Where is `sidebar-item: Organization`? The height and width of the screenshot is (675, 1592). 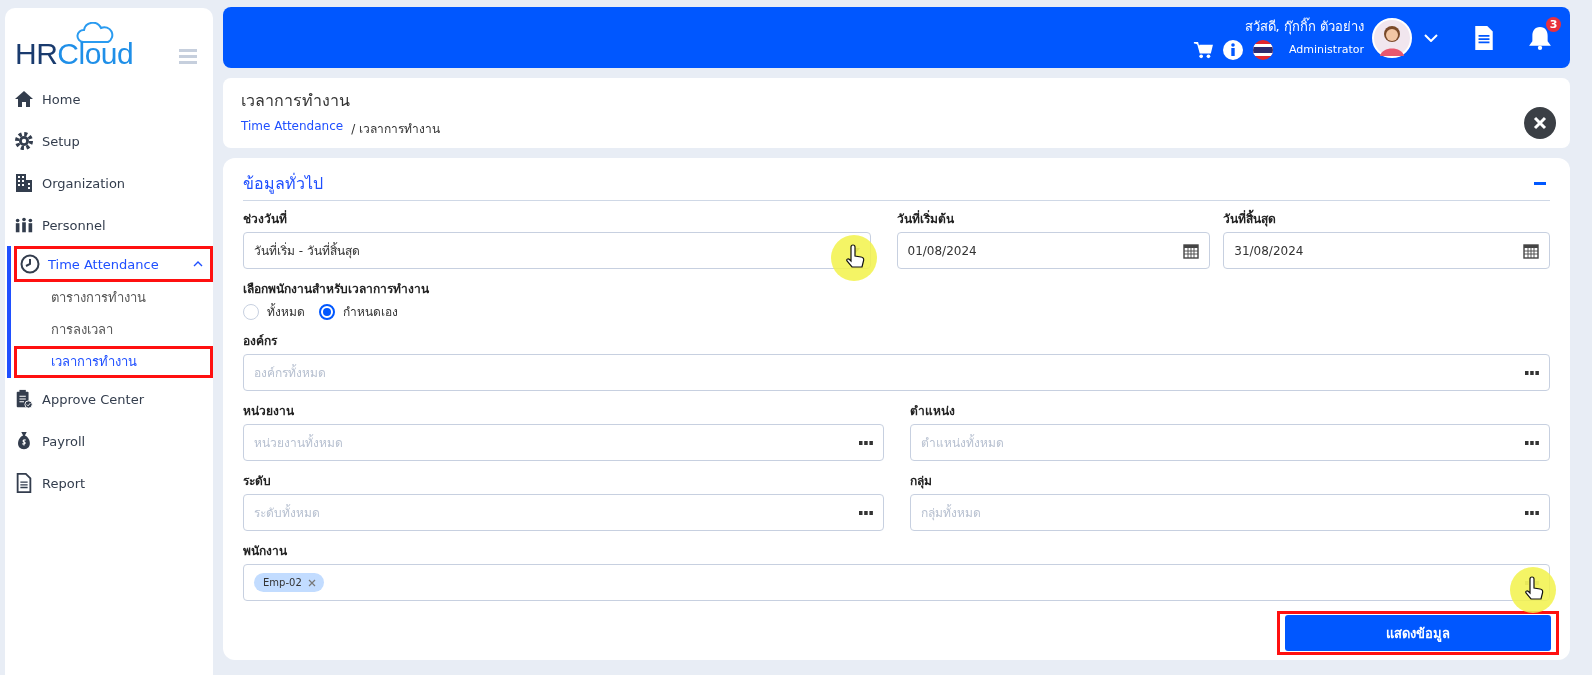
sidebar-item: Organization is located at coordinates (109, 183).